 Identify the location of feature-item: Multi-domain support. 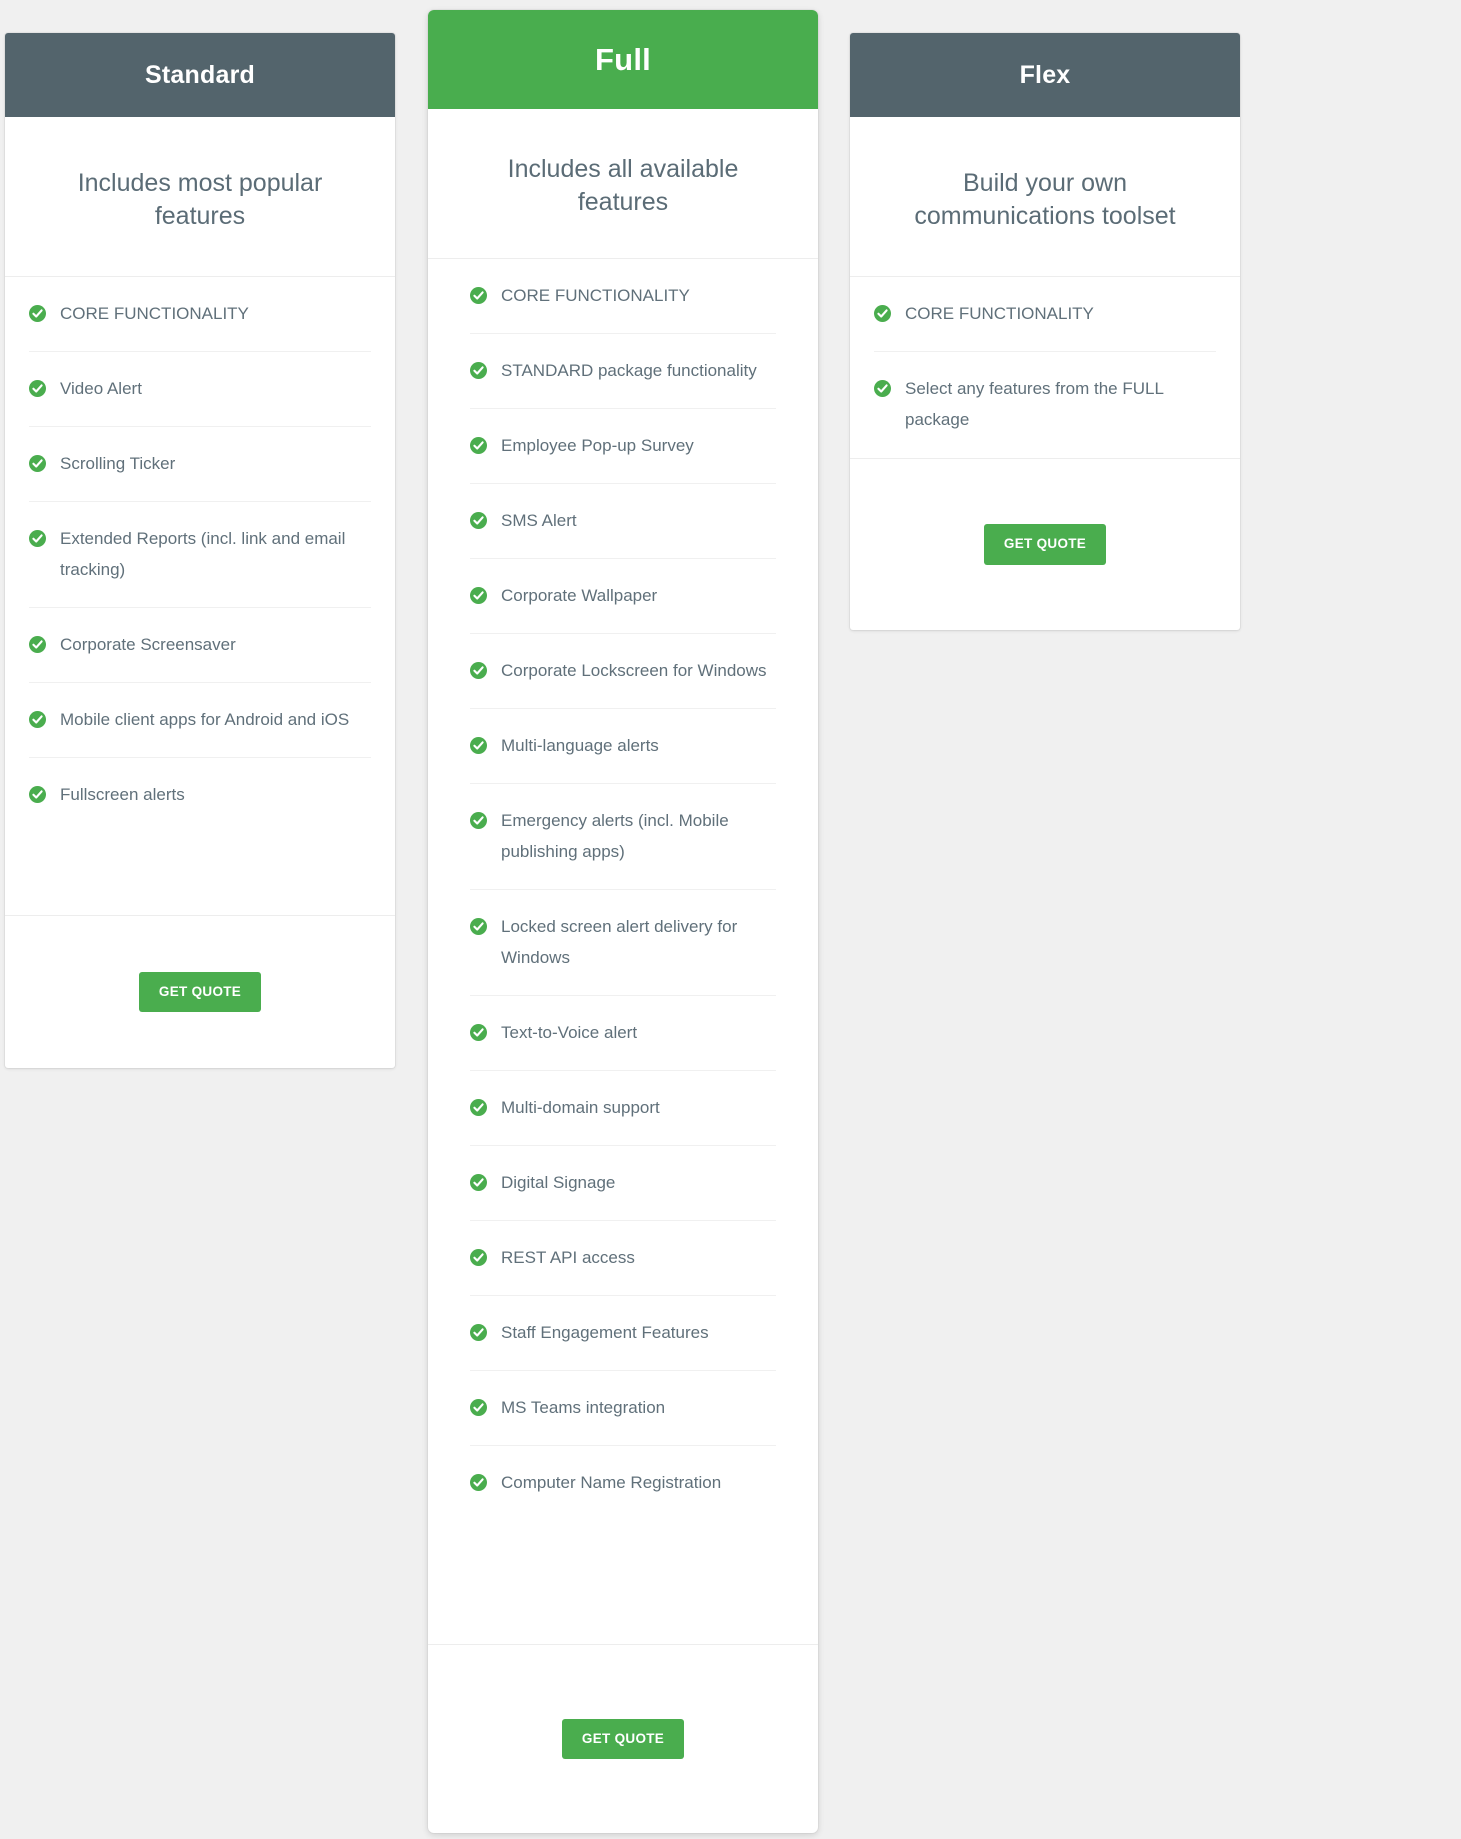
(623, 1108).